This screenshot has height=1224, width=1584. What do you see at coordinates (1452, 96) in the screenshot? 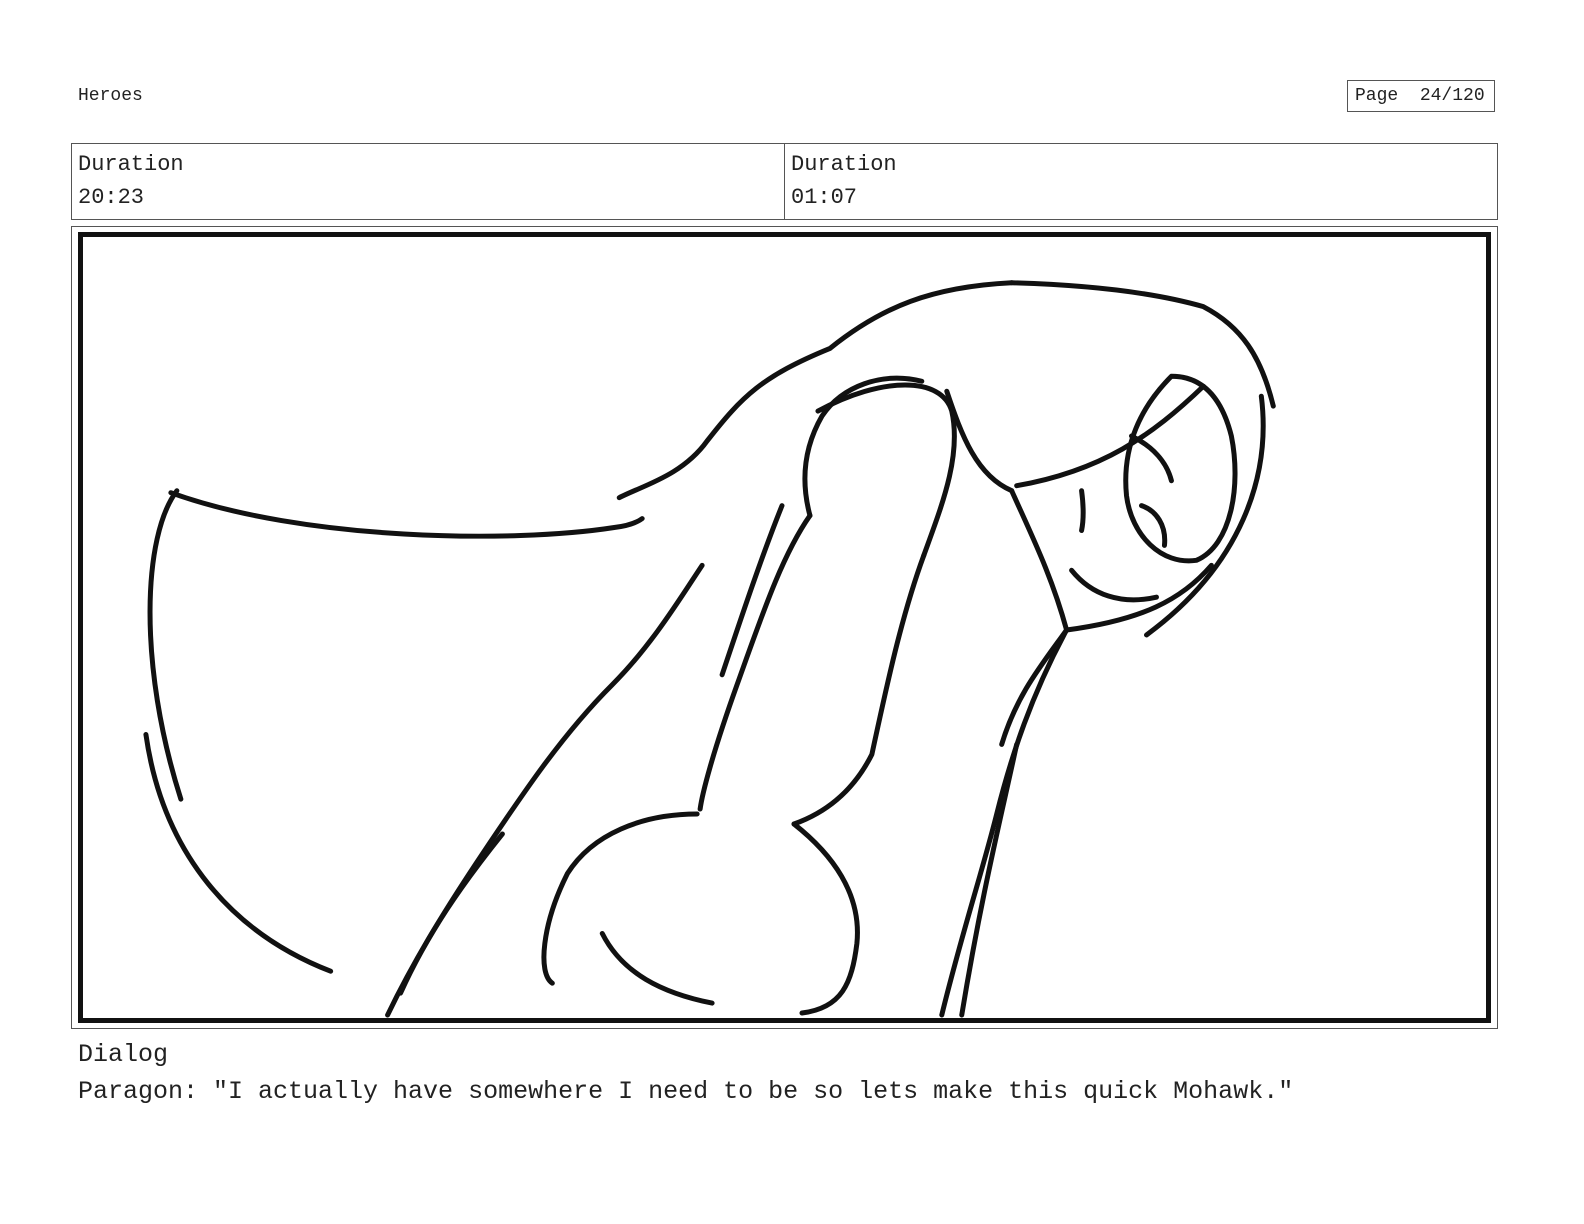
I see `page-number: 24/120` at bounding box center [1452, 96].